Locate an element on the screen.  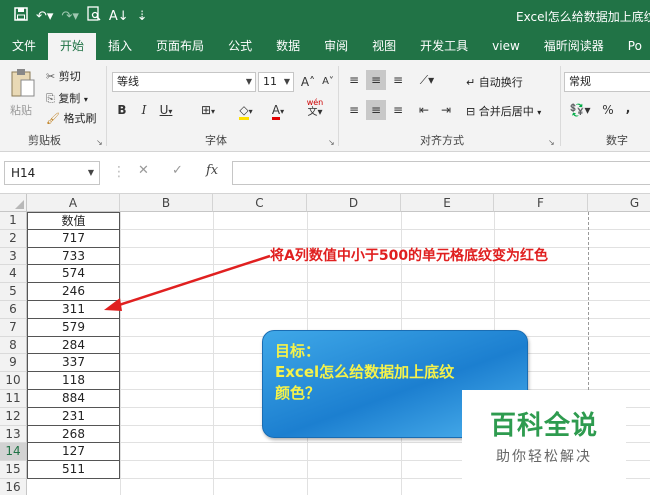
tab-review: 审阅 is located at coordinates (336, 46).